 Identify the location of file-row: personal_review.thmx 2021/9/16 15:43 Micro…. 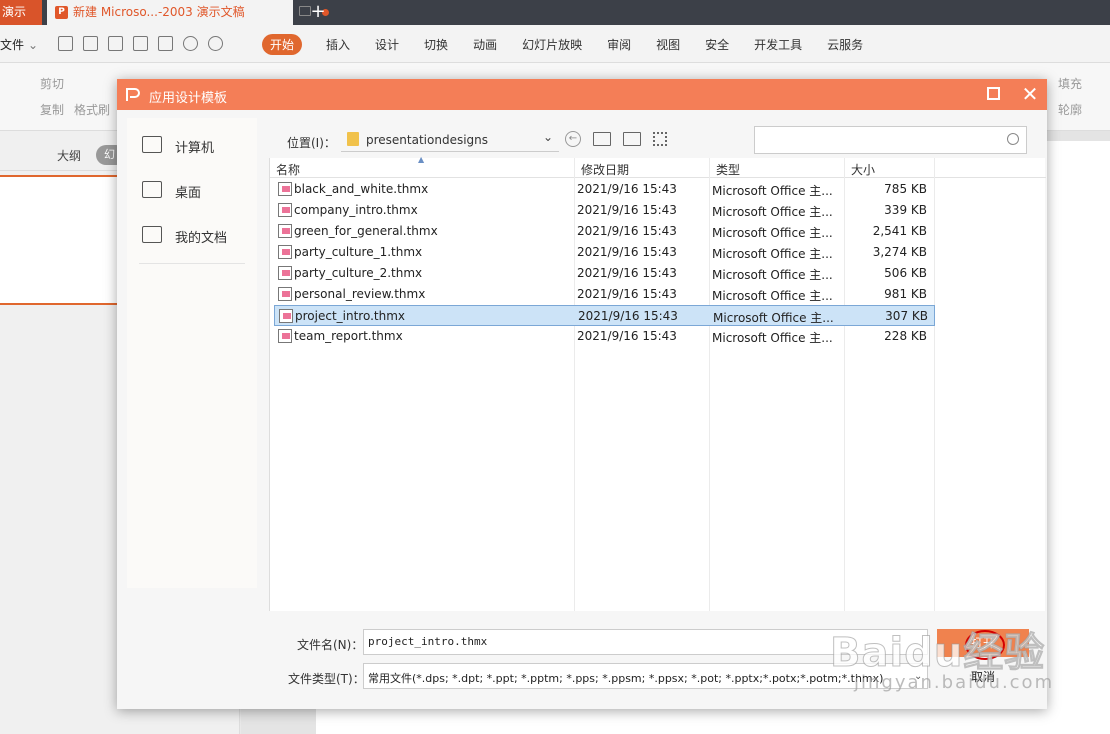
(604, 294).